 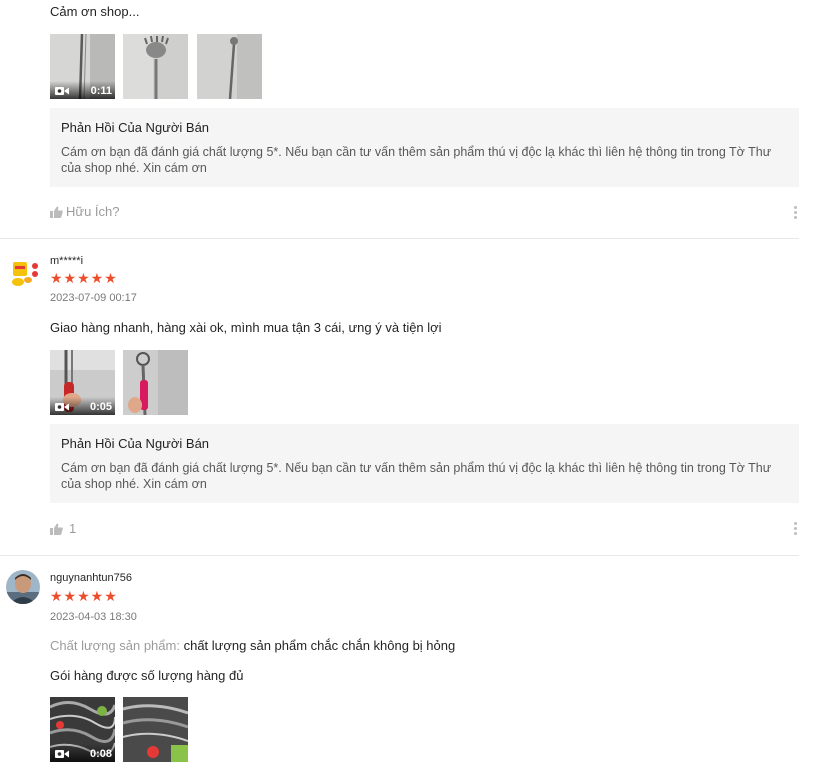 I want to click on review-date: 2023-07-09 00:17, so click(x=93, y=298).